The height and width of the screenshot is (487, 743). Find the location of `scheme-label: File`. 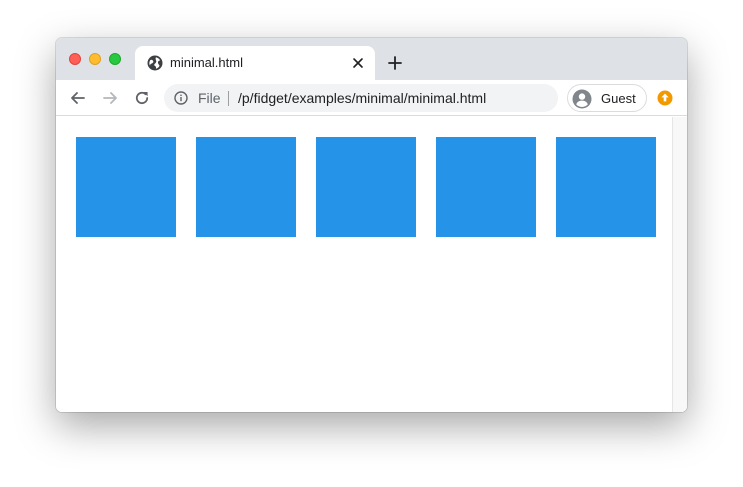

scheme-label: File is located at coordinates (209, 98).